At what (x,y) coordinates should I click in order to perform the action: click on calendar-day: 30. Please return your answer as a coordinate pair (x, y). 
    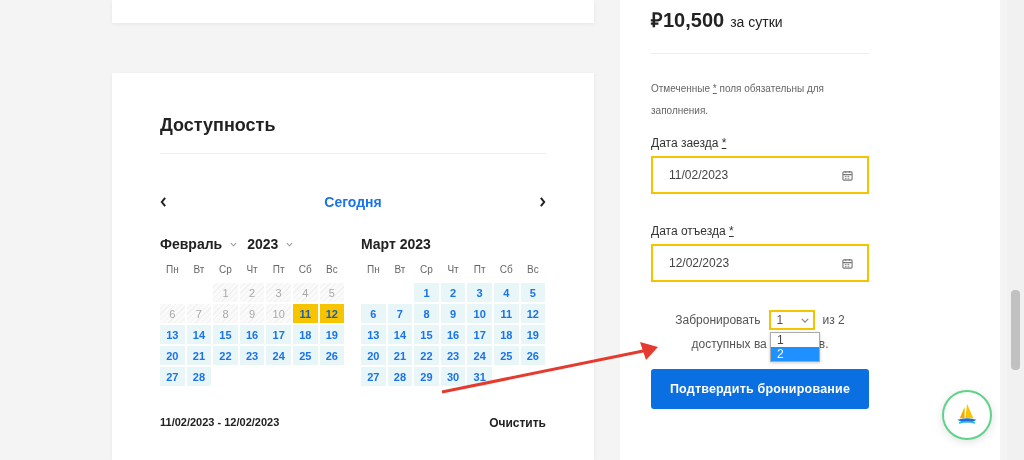
    Looking at the image, I should click on (453, 376).